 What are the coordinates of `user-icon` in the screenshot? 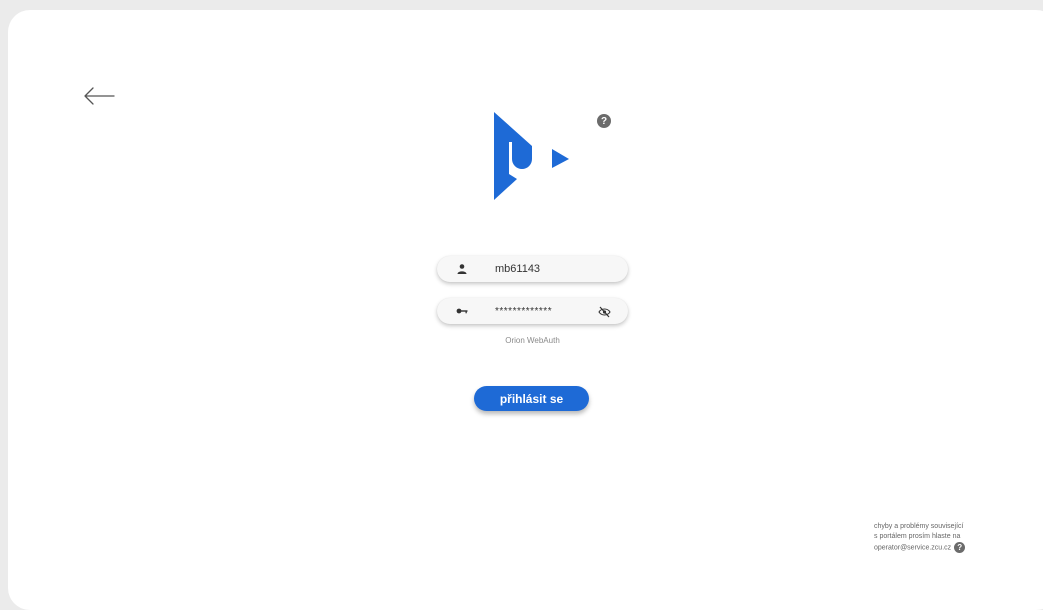 It's located at (462, 268).